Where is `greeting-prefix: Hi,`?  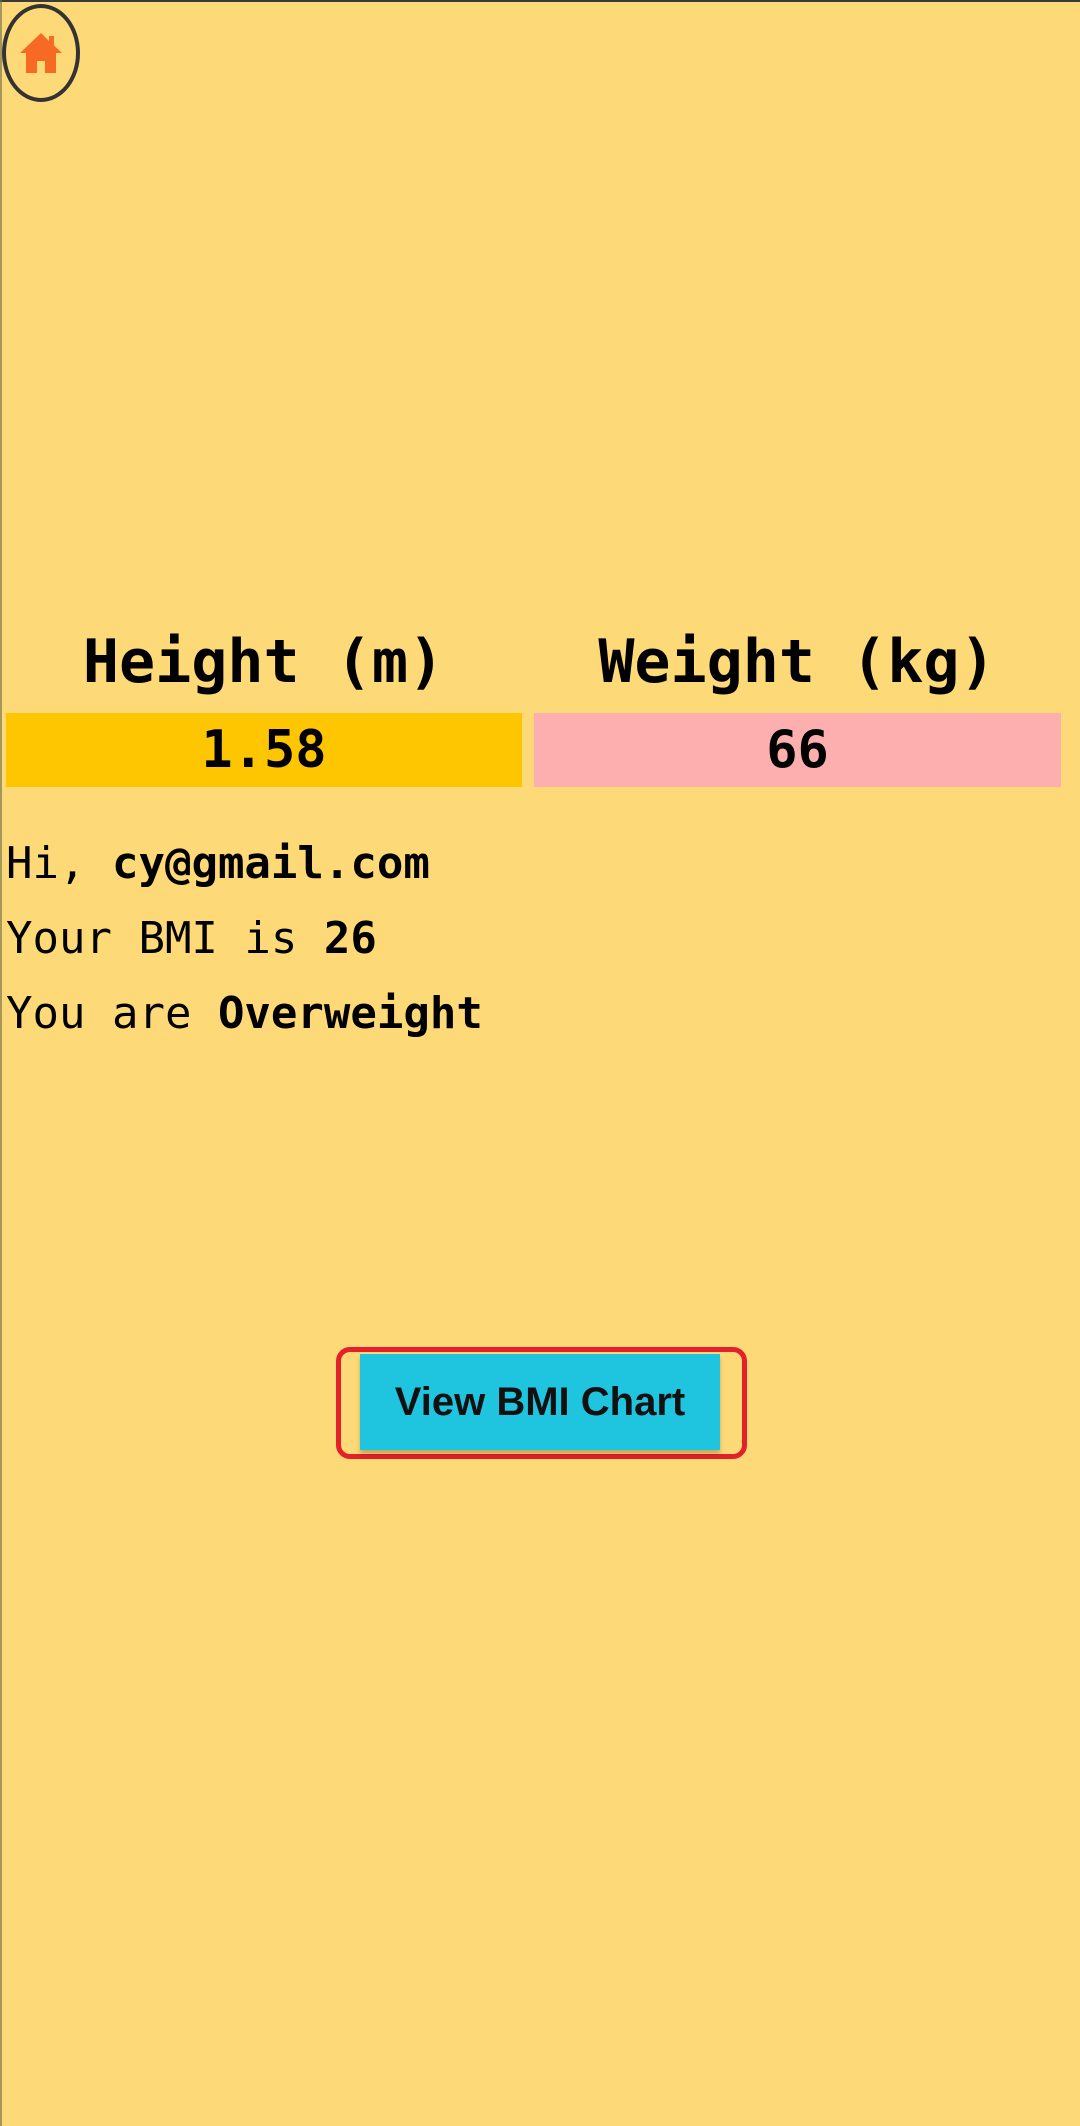 greeting-prefix: Hi, is located at coordinates (46, 863).